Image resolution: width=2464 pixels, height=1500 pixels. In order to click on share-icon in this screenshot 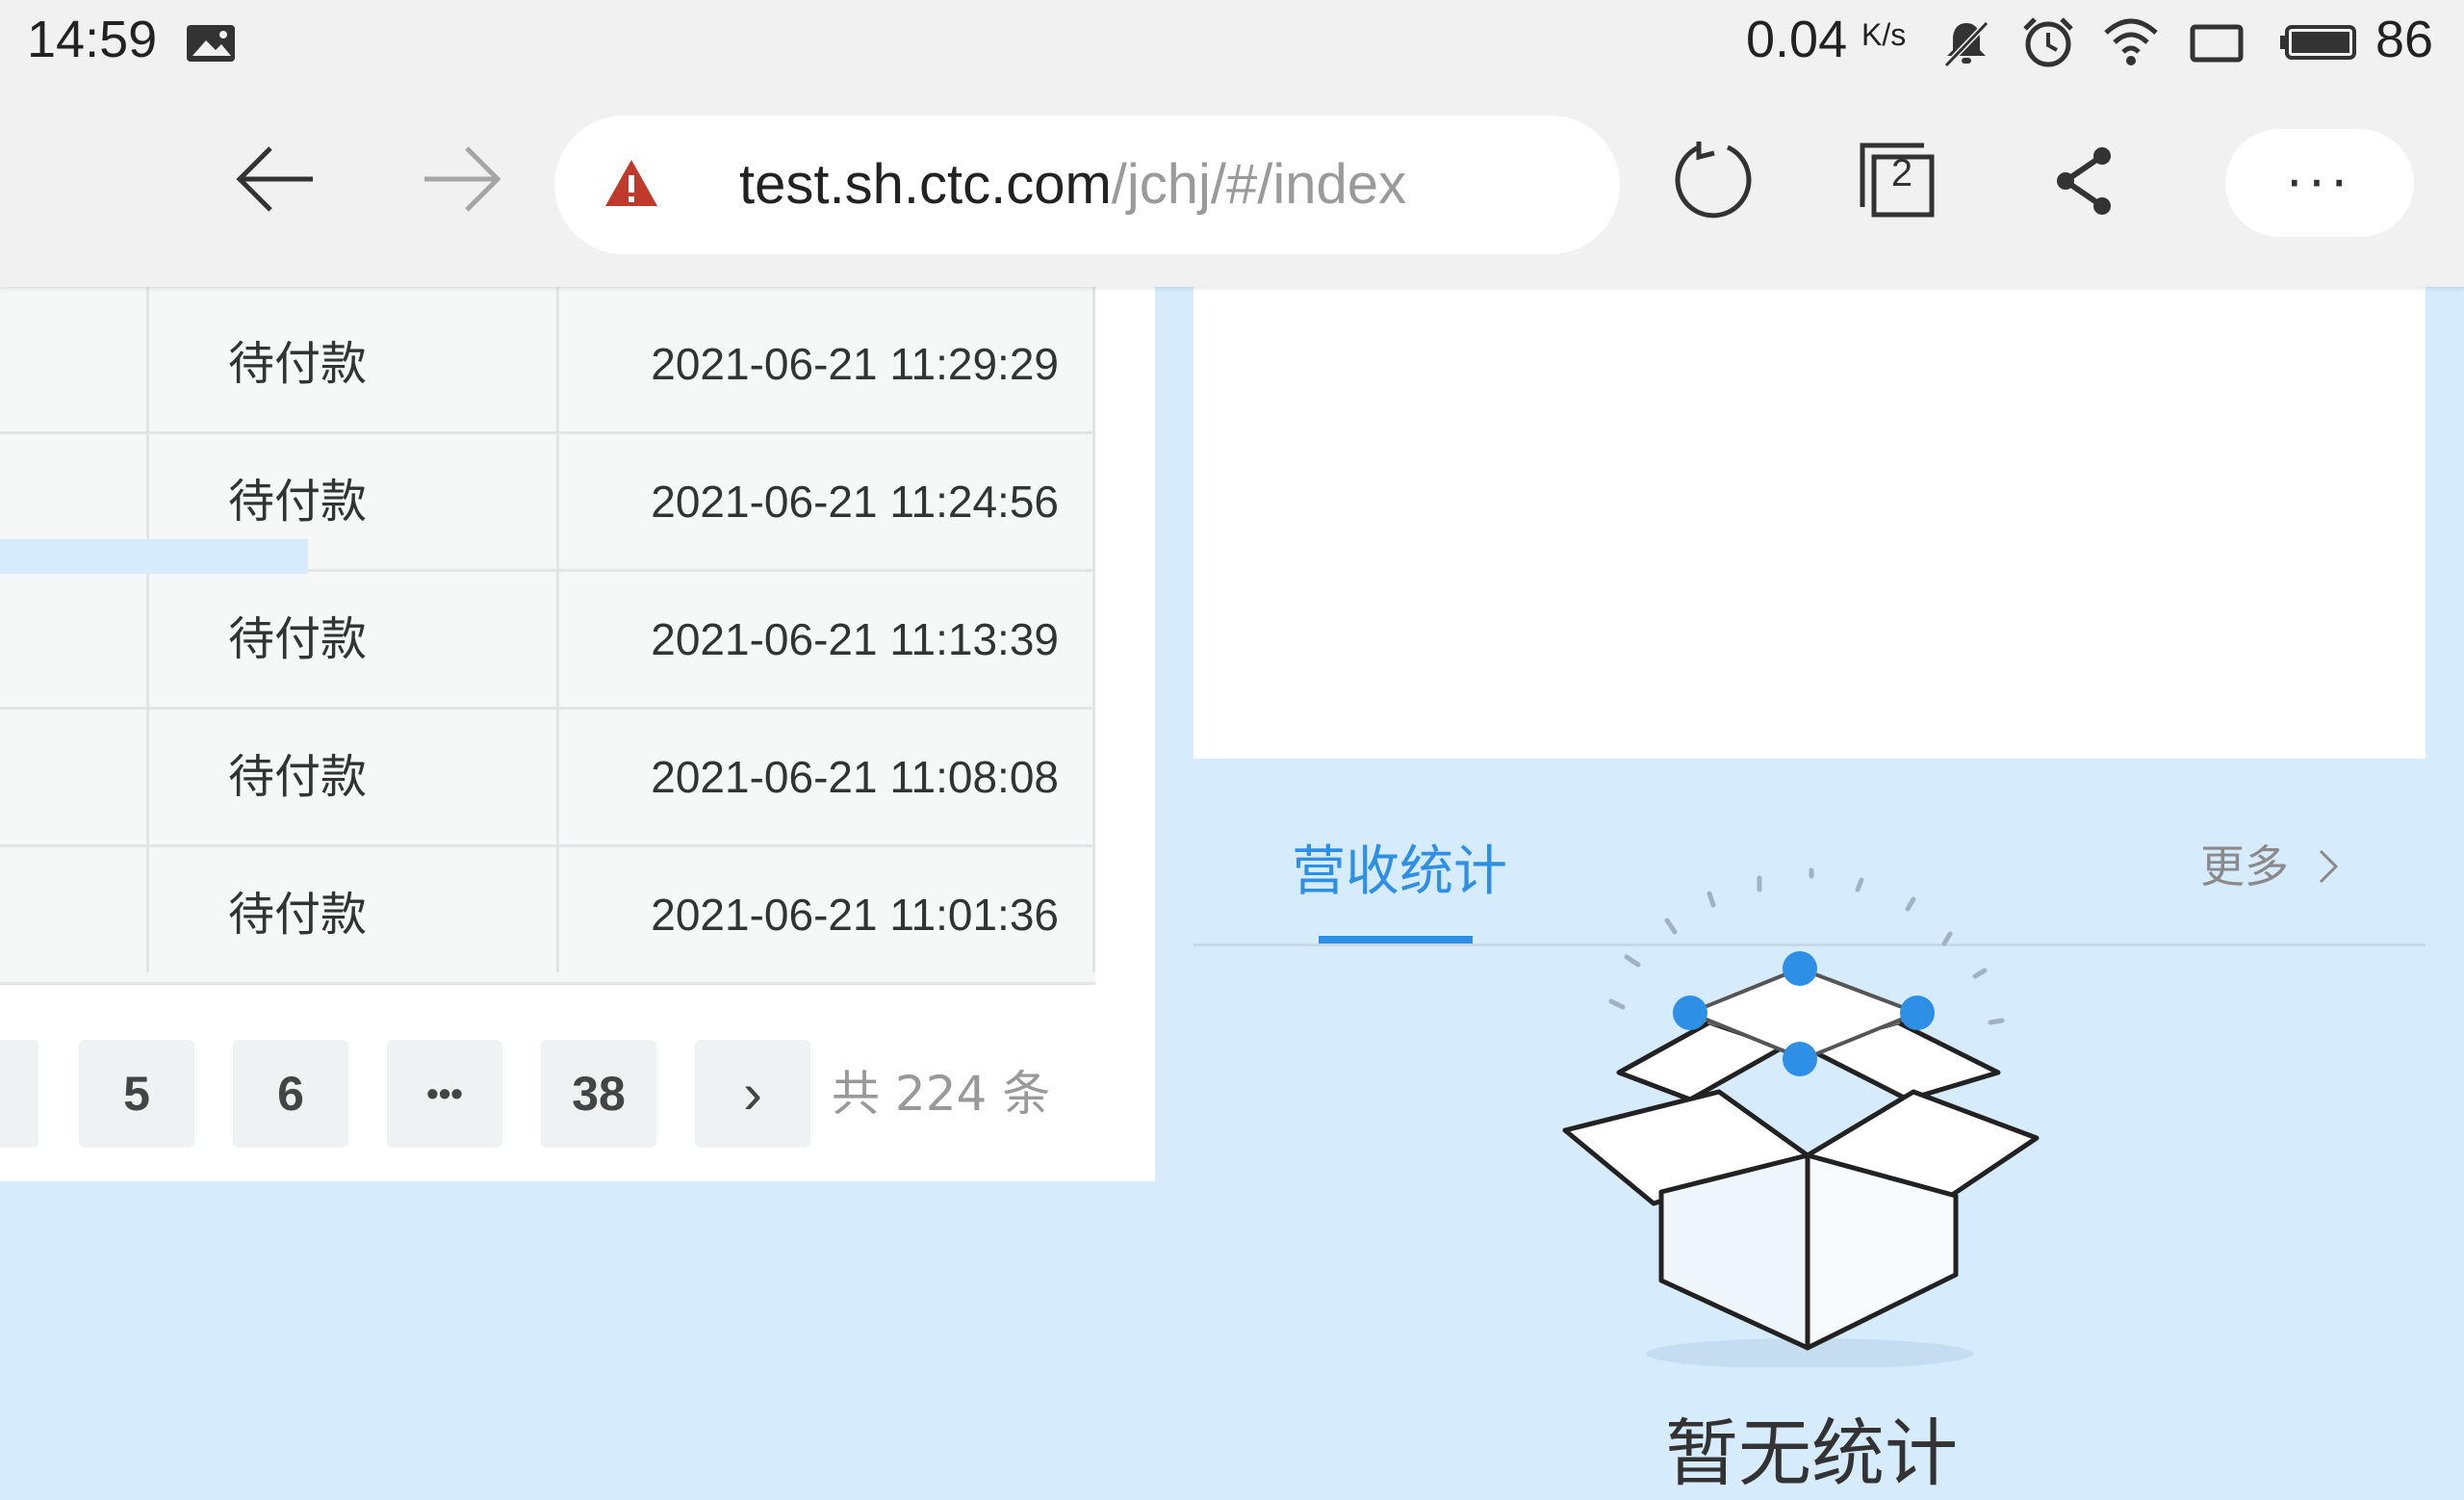, I will do `click(2084, 181)`.